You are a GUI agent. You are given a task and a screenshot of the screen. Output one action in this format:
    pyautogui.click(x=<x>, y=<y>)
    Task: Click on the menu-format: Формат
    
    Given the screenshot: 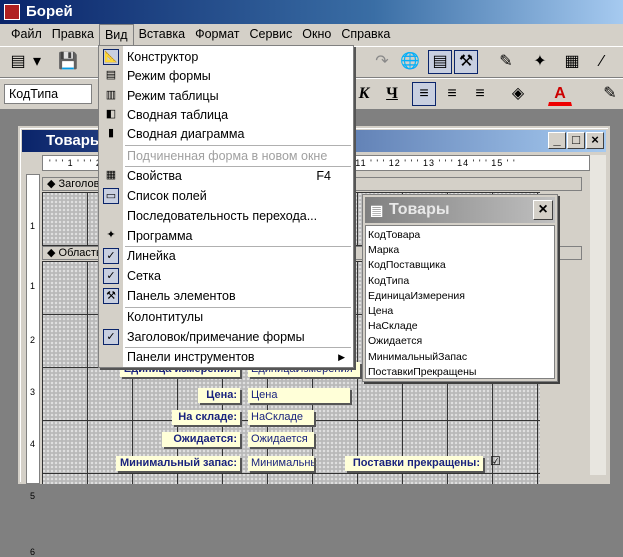 What is the action you would take?
    pyautogui.click(x=217, y=35)
    